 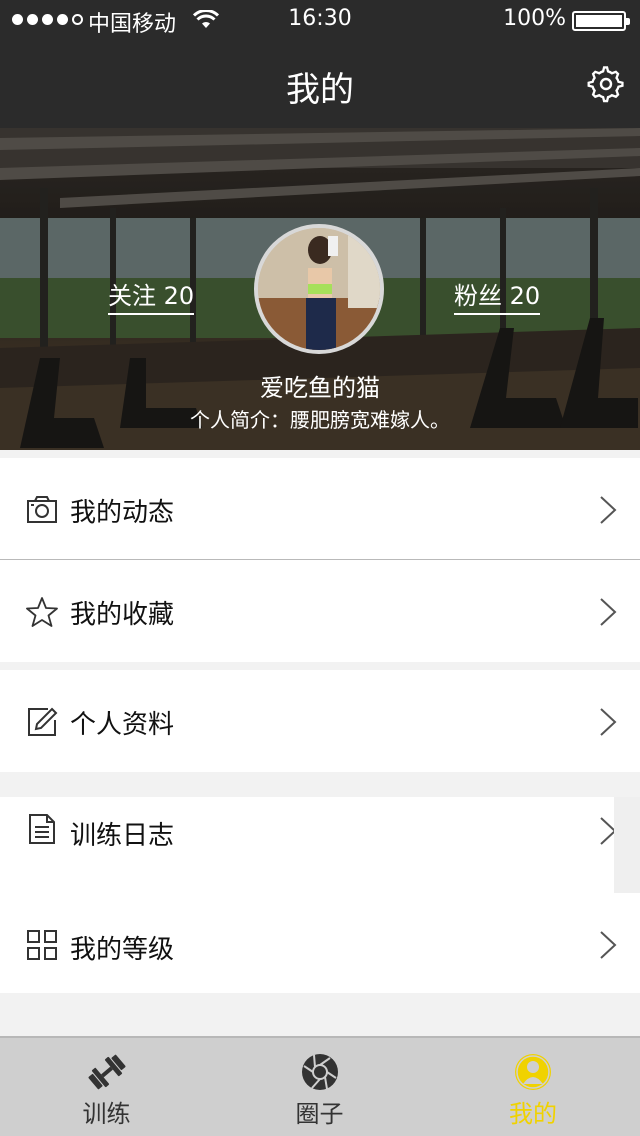 What do you see at coordinates (606, 84) in the screenshot?
I see `gear-icon` at bounding box center [606, 84].